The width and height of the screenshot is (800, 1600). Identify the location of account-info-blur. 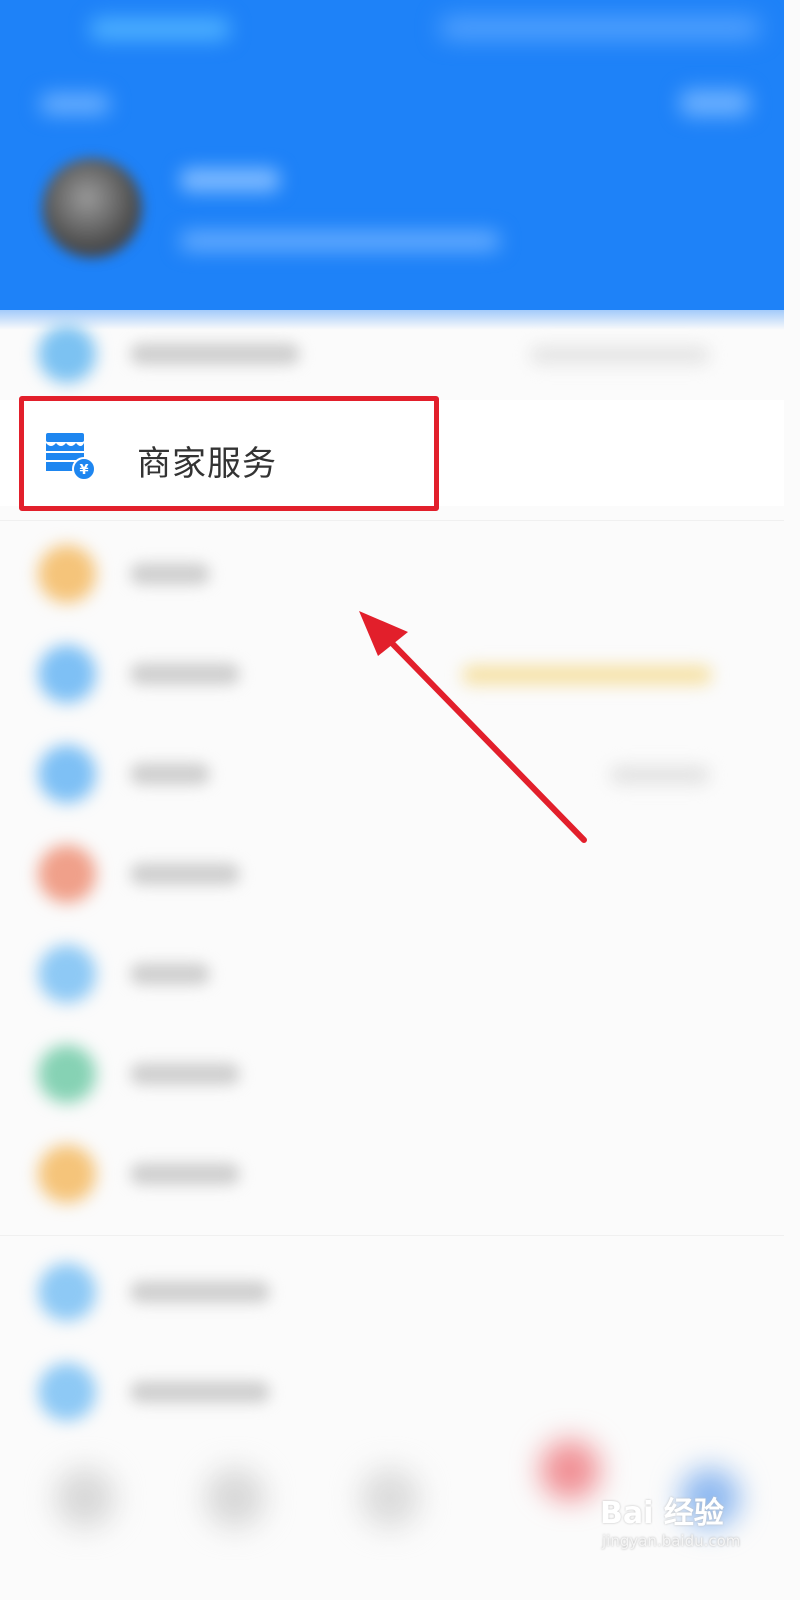
(340, 241).